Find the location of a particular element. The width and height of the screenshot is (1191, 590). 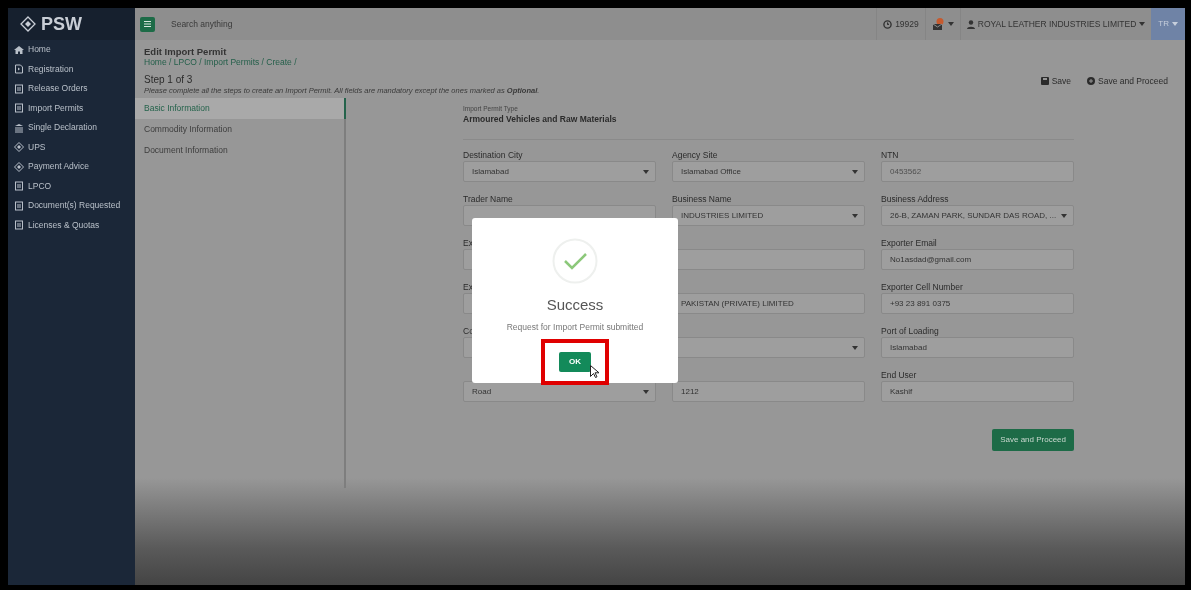

input-field: Kashif is located at coordinates (977, 392).